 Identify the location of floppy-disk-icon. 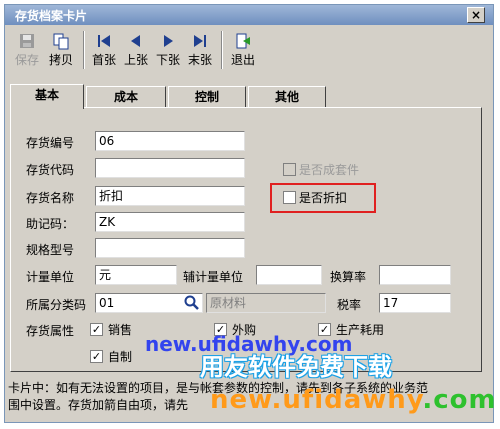
(27, 41).